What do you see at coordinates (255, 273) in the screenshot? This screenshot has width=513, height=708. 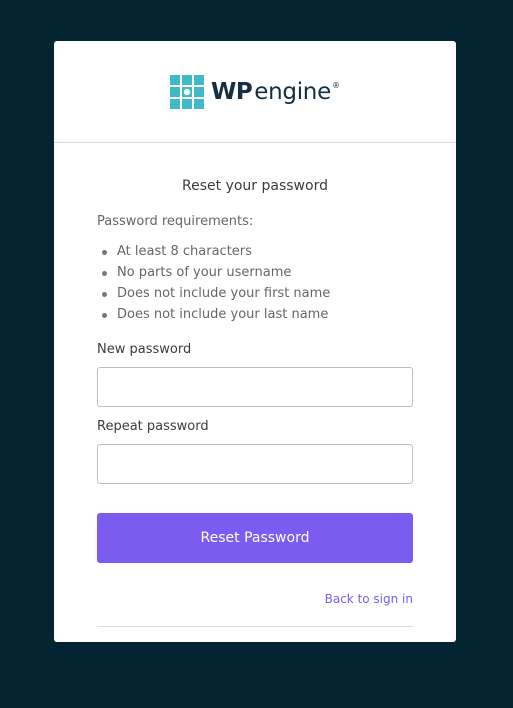 I see `requirement-item: No parts of your username` at bounding box center [255, 273].